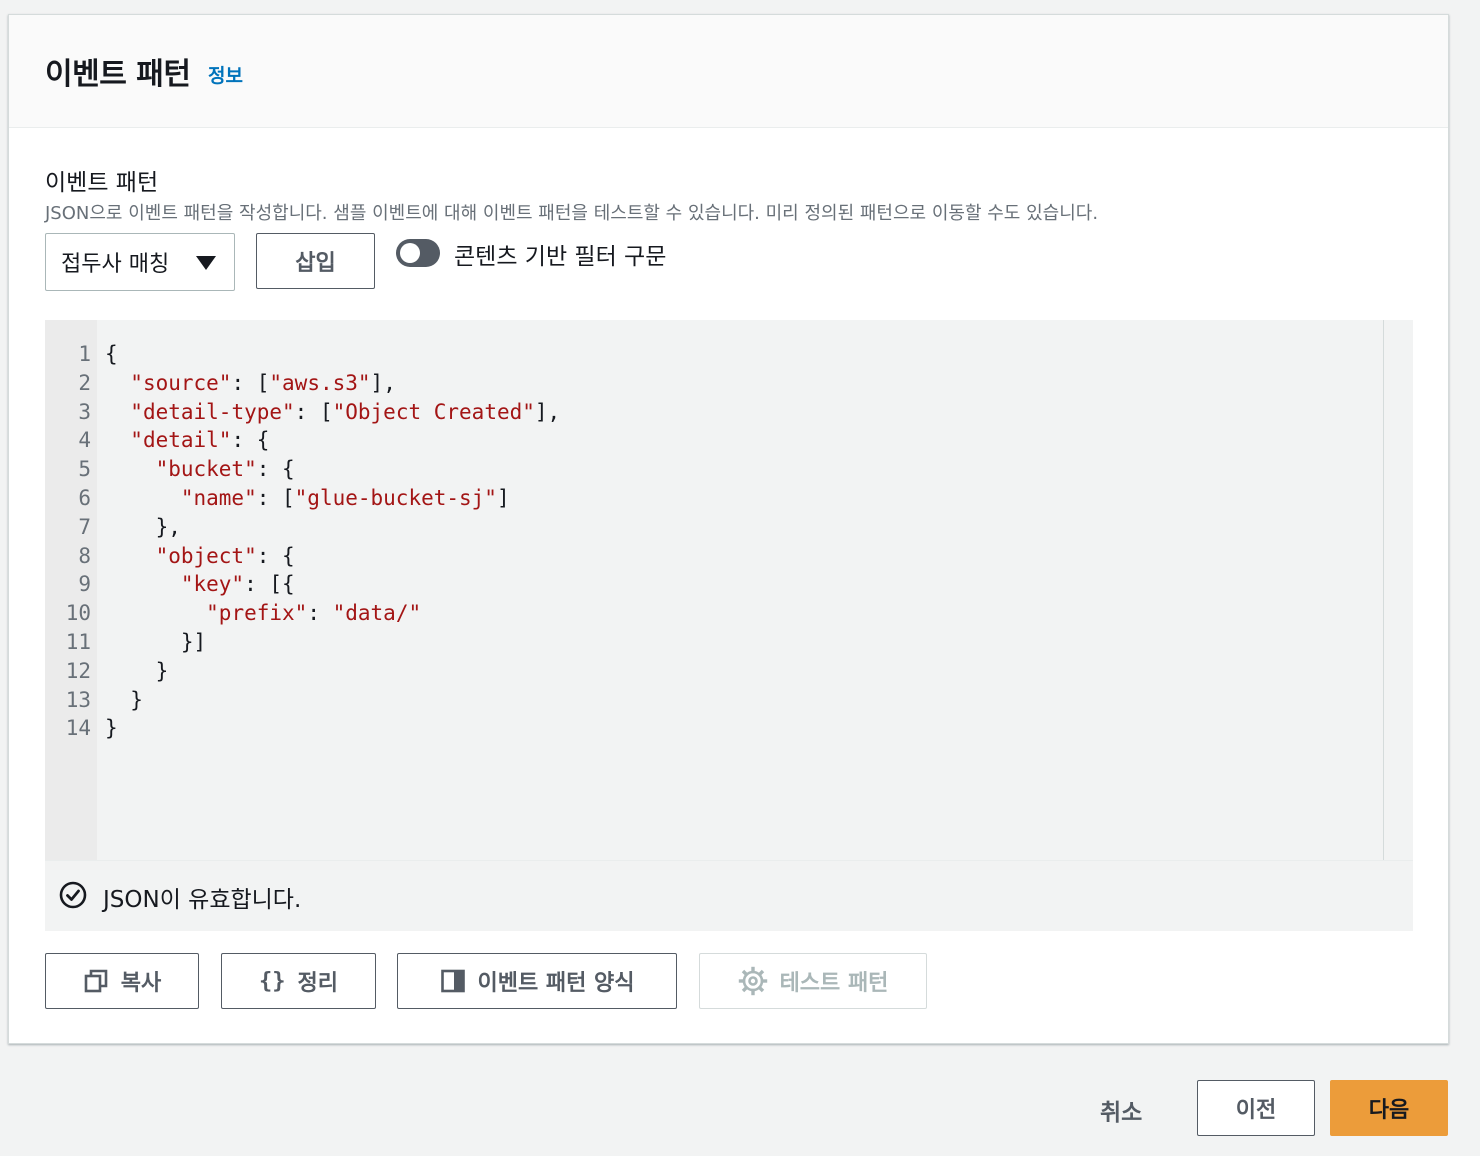 This screenshot has height=1156, width=1480. Describe the element at coordinates (96, 981) in the screenshot. I see `copy-icon` at that location.